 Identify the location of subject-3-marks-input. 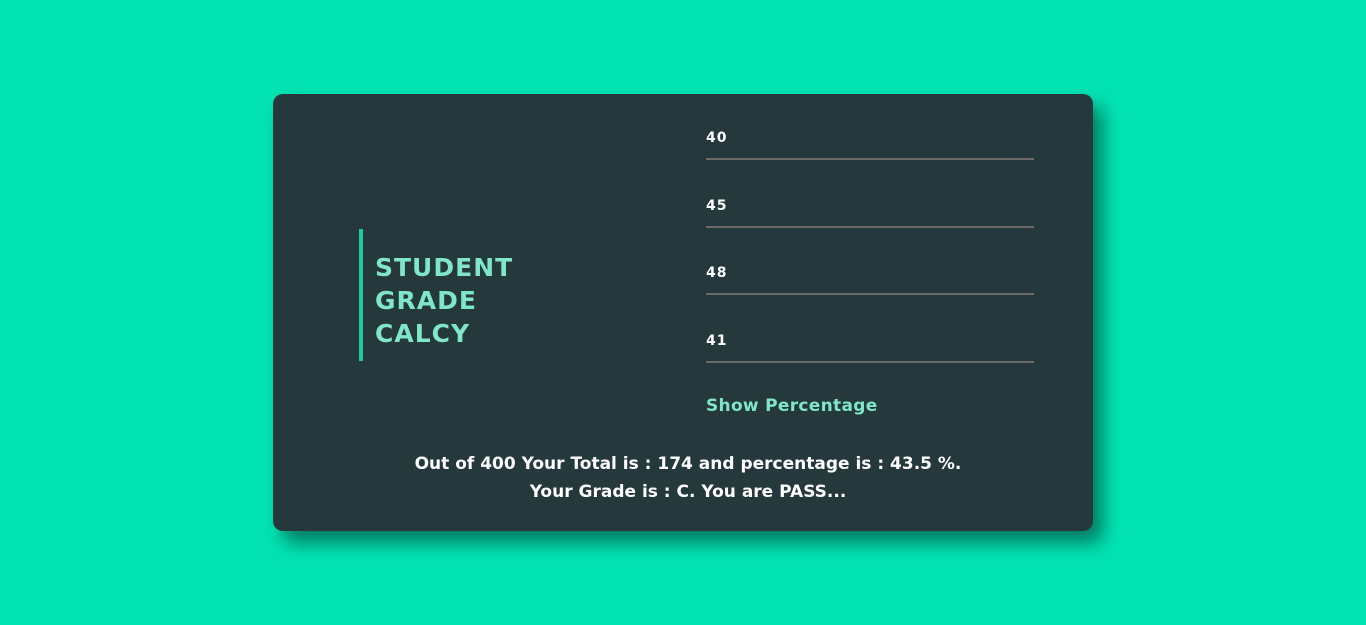
(870, 277).